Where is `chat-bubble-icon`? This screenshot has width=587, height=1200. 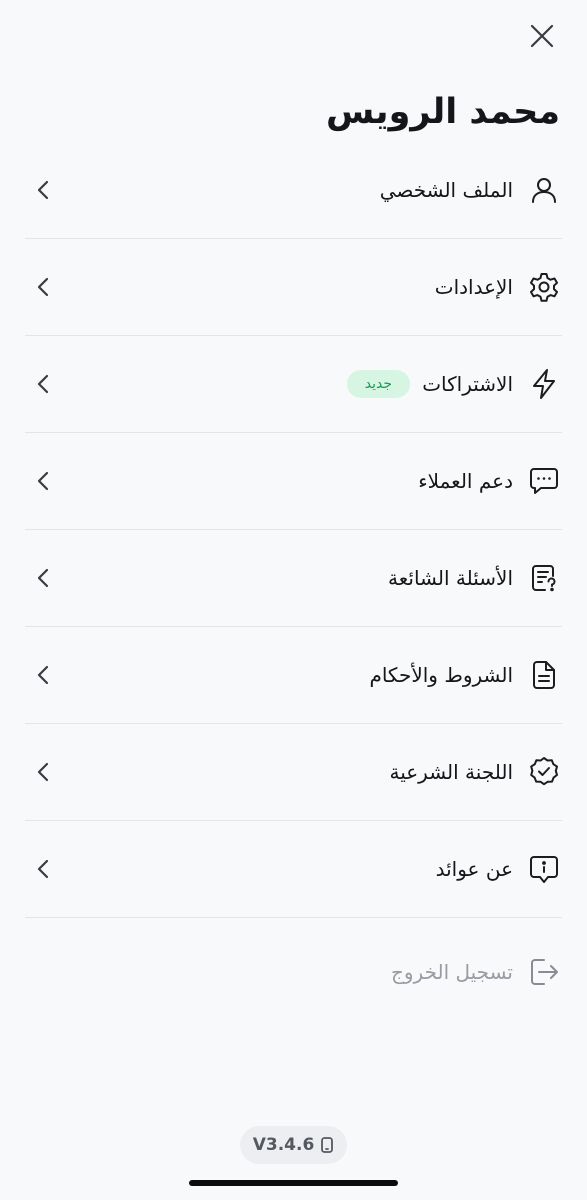 chat-bubble-icon is located at coordinates (544, 481).